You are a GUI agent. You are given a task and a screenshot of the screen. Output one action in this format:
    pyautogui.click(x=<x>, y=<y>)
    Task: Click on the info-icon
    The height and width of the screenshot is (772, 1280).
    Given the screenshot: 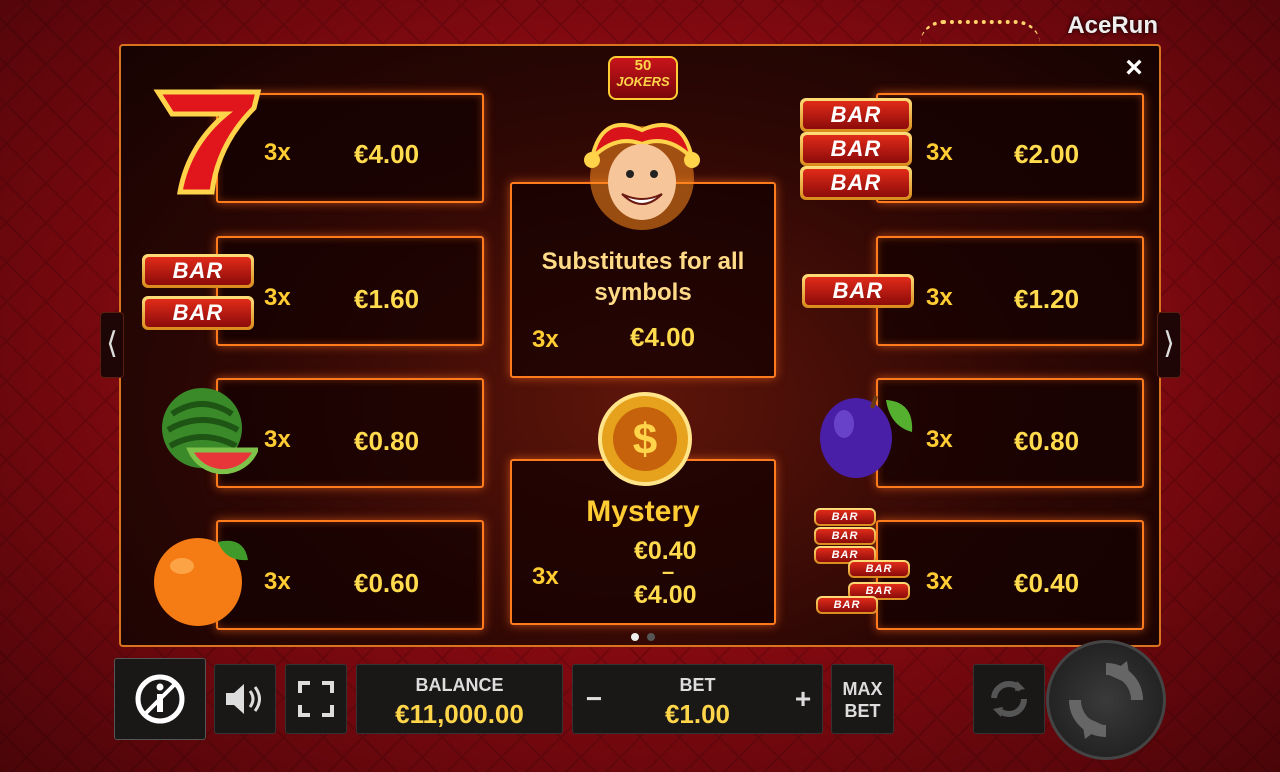 What is the action you would take?
    pyautogui.click(x=160, y=699)
    